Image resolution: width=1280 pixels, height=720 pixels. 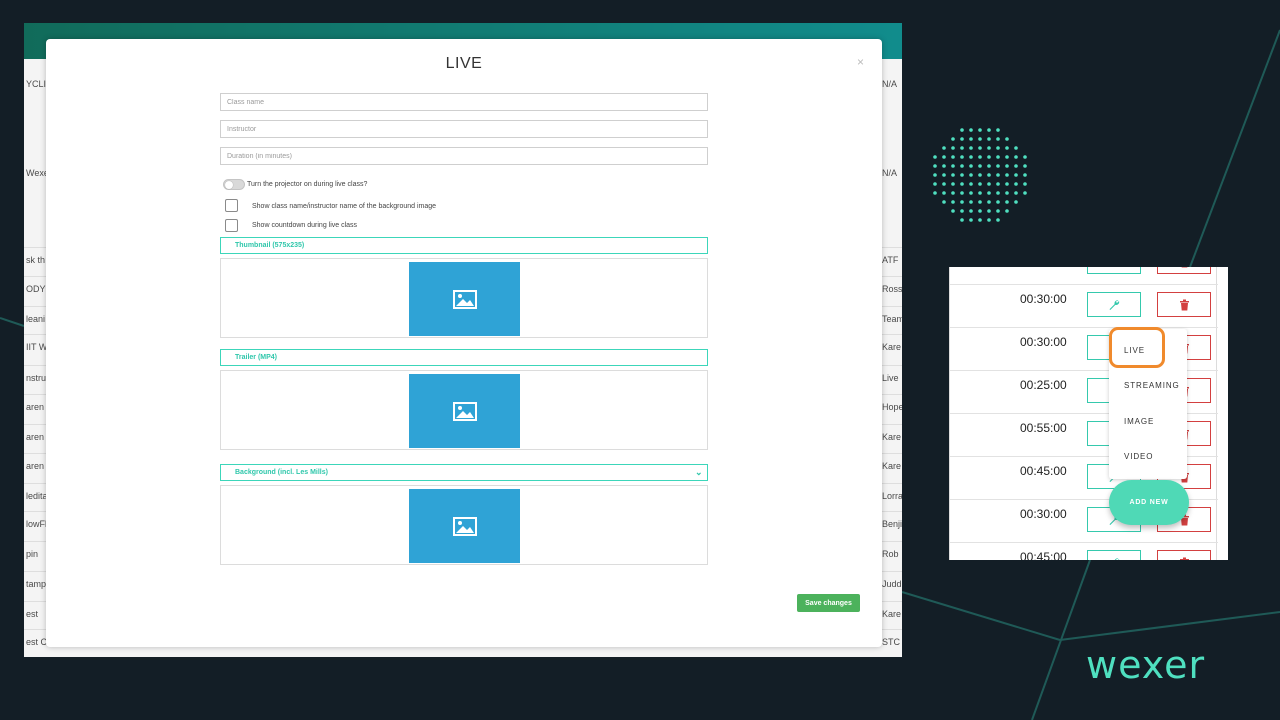 What do you see at coordinates (231, 225) in the screenshot?
I see `show-countdown-checkbox` at bounding box center [231, 225].